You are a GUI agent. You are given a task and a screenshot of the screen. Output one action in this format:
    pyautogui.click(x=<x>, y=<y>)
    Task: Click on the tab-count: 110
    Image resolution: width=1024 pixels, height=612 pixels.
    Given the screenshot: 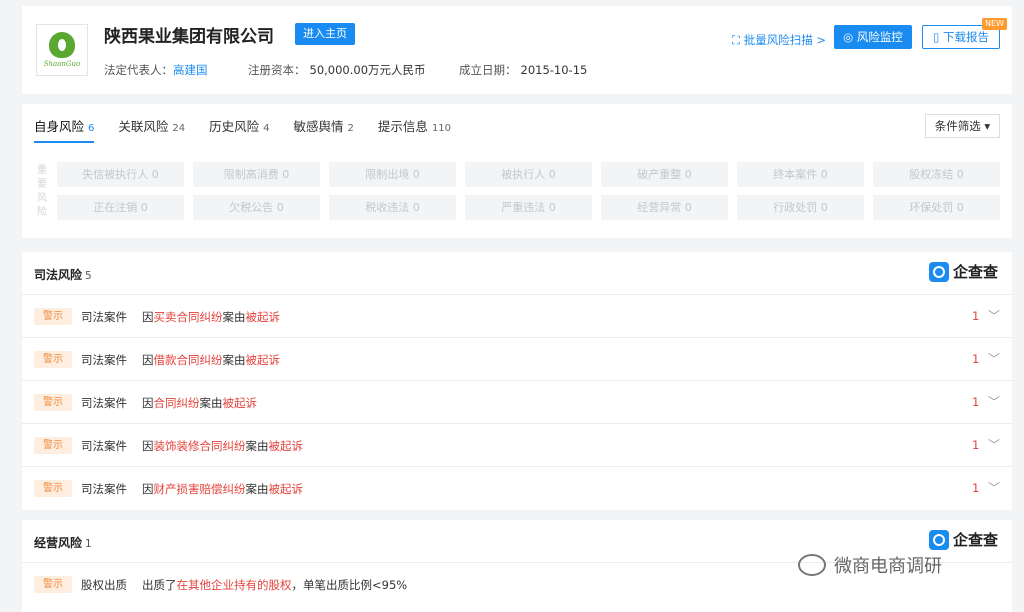 What is the action you would take?
    pyautogui.click(x=441, y=128)
    